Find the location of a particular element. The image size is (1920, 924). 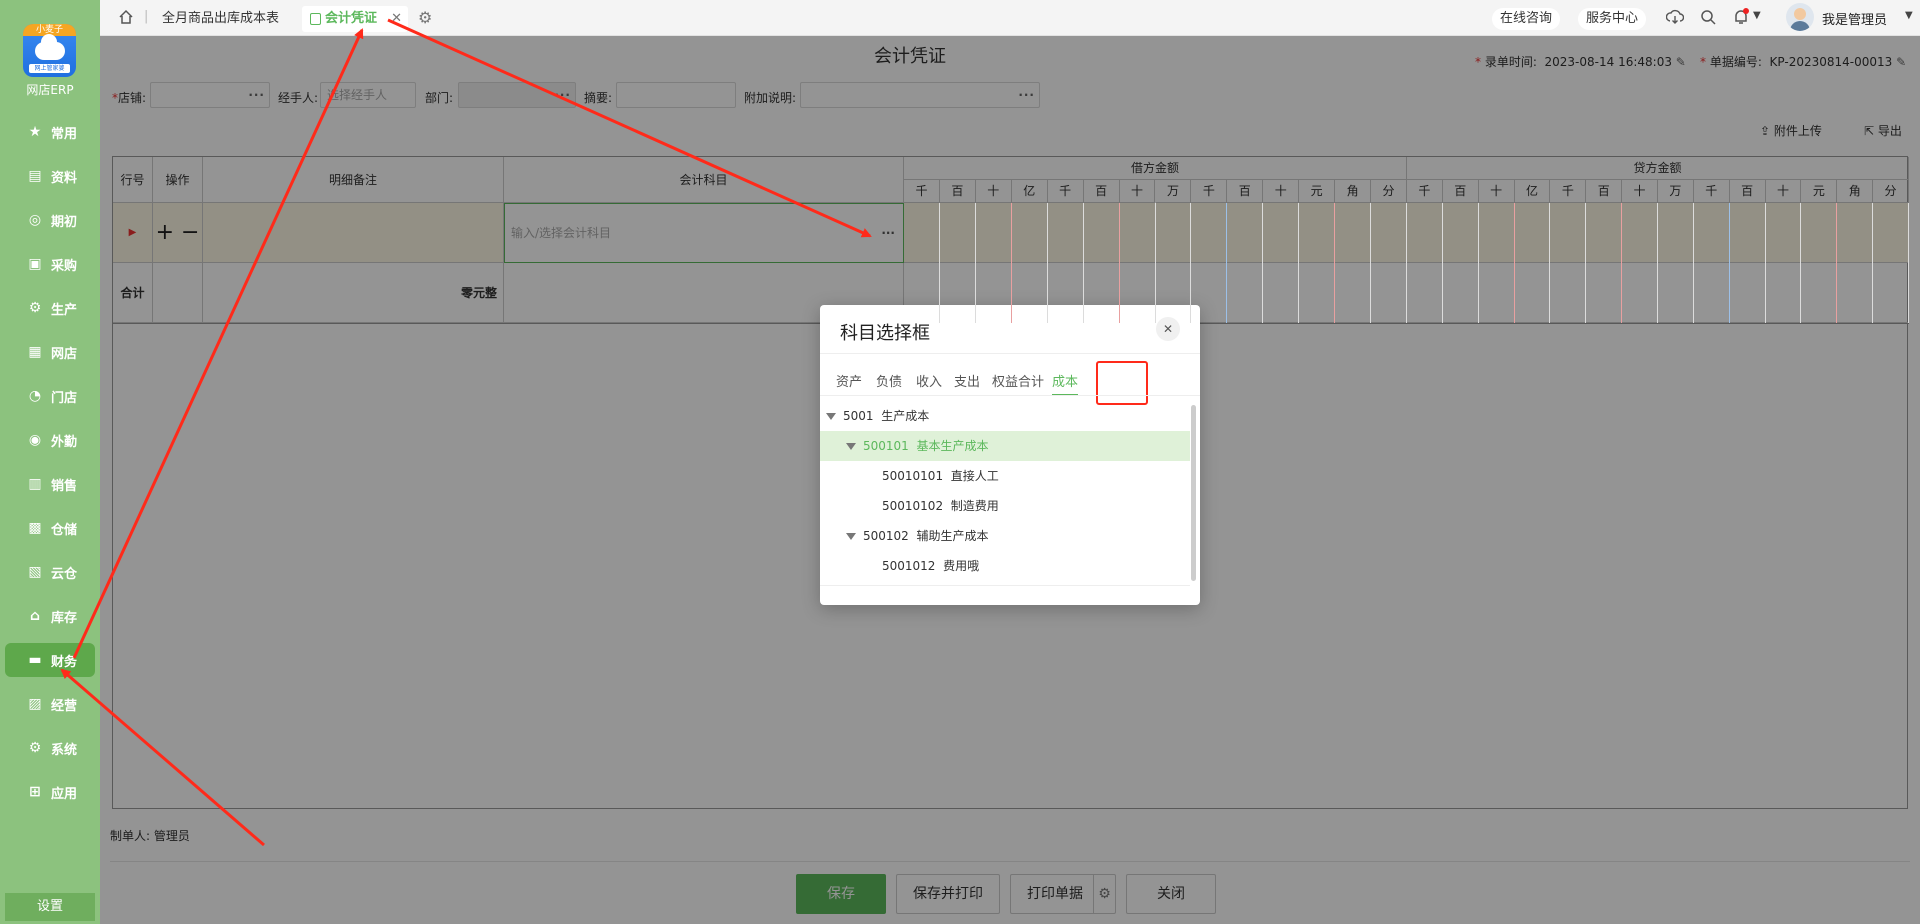

tree-item: 5001 生产成本 is located at coordinates (1005, 416).